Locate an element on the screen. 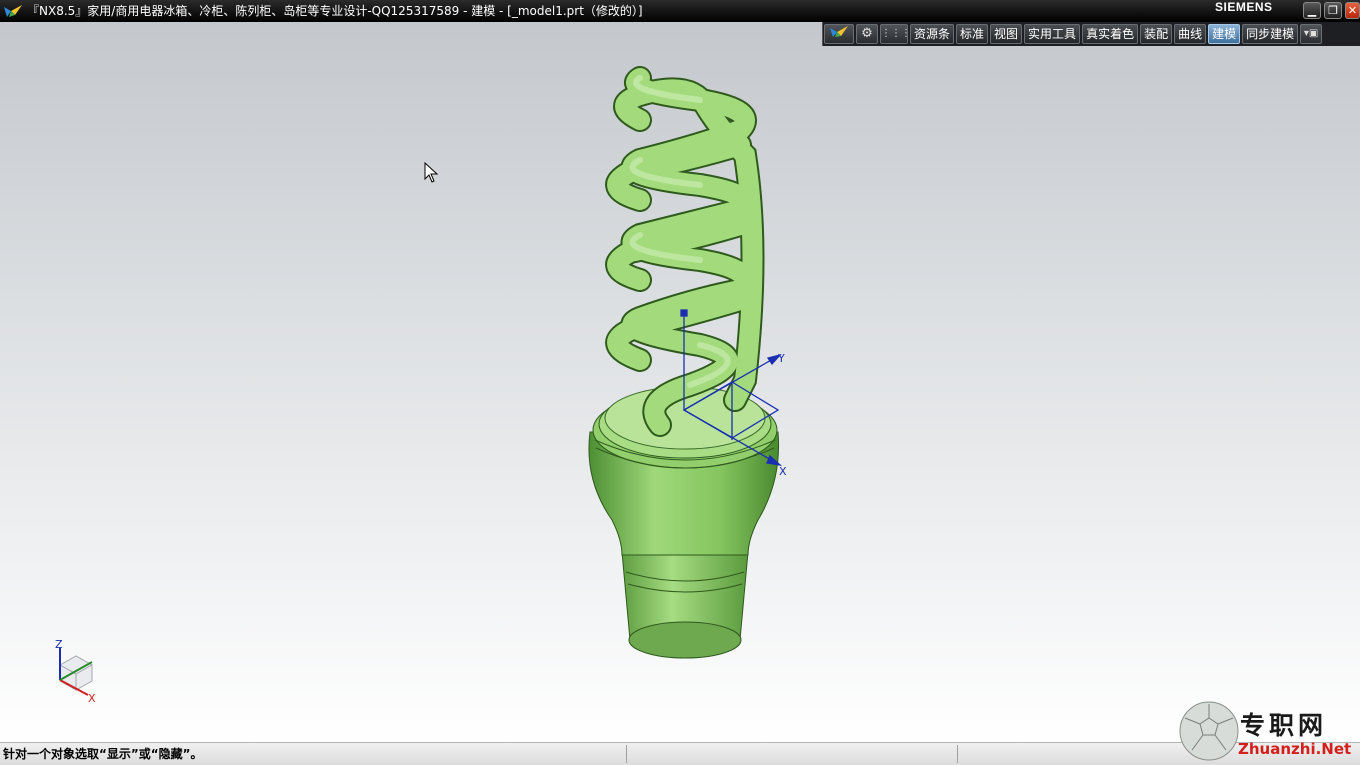  status-message: 针对一个对象选取“显示”或“隐藏”。 is located at coordinates (103, 754).